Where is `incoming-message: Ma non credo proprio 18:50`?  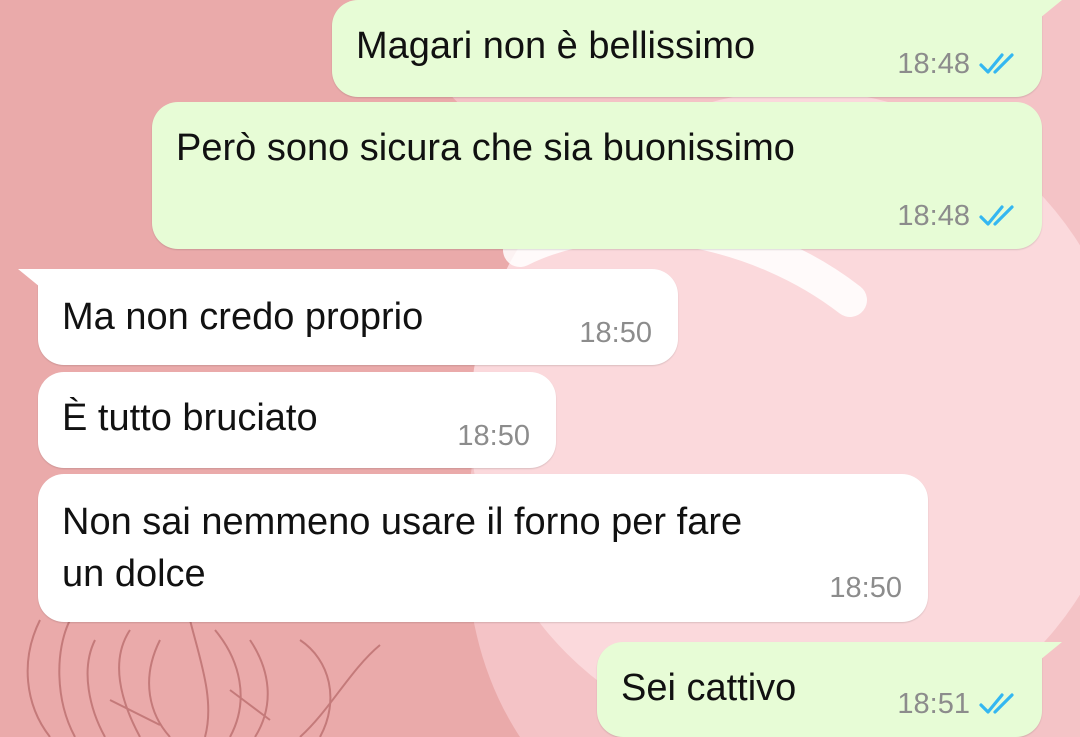
incoming-message: Ma non credo proprio 18:50 is located at coordinates (348, 317).